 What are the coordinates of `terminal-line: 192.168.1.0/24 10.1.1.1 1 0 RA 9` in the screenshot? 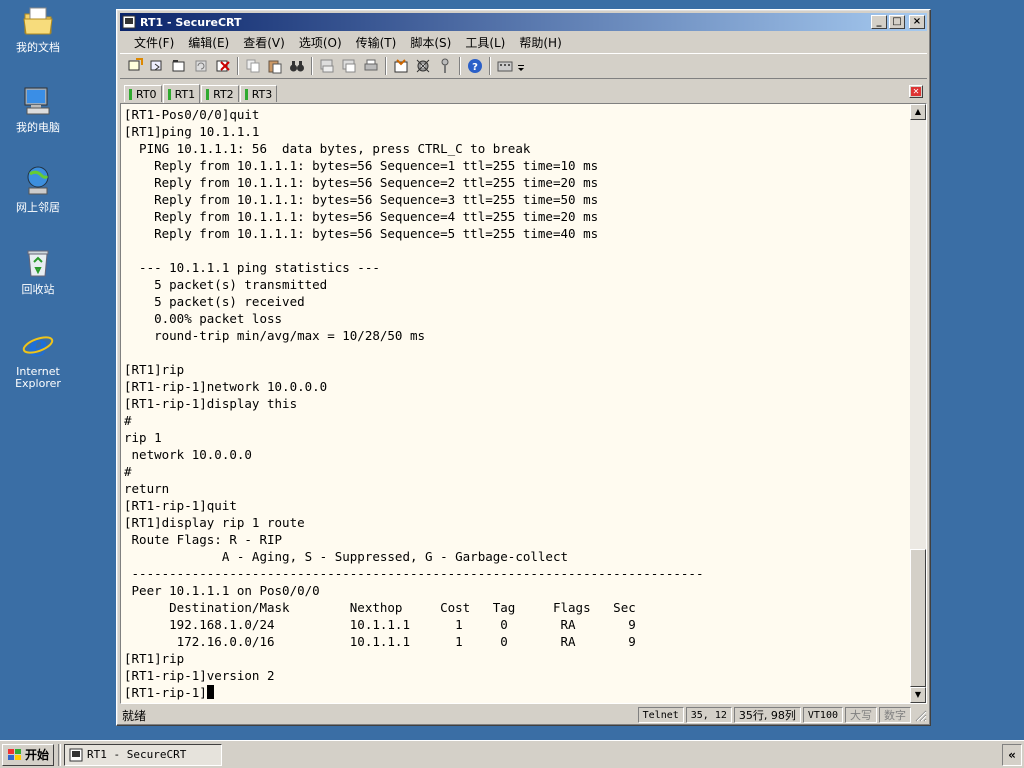 It's located at (380, 624).